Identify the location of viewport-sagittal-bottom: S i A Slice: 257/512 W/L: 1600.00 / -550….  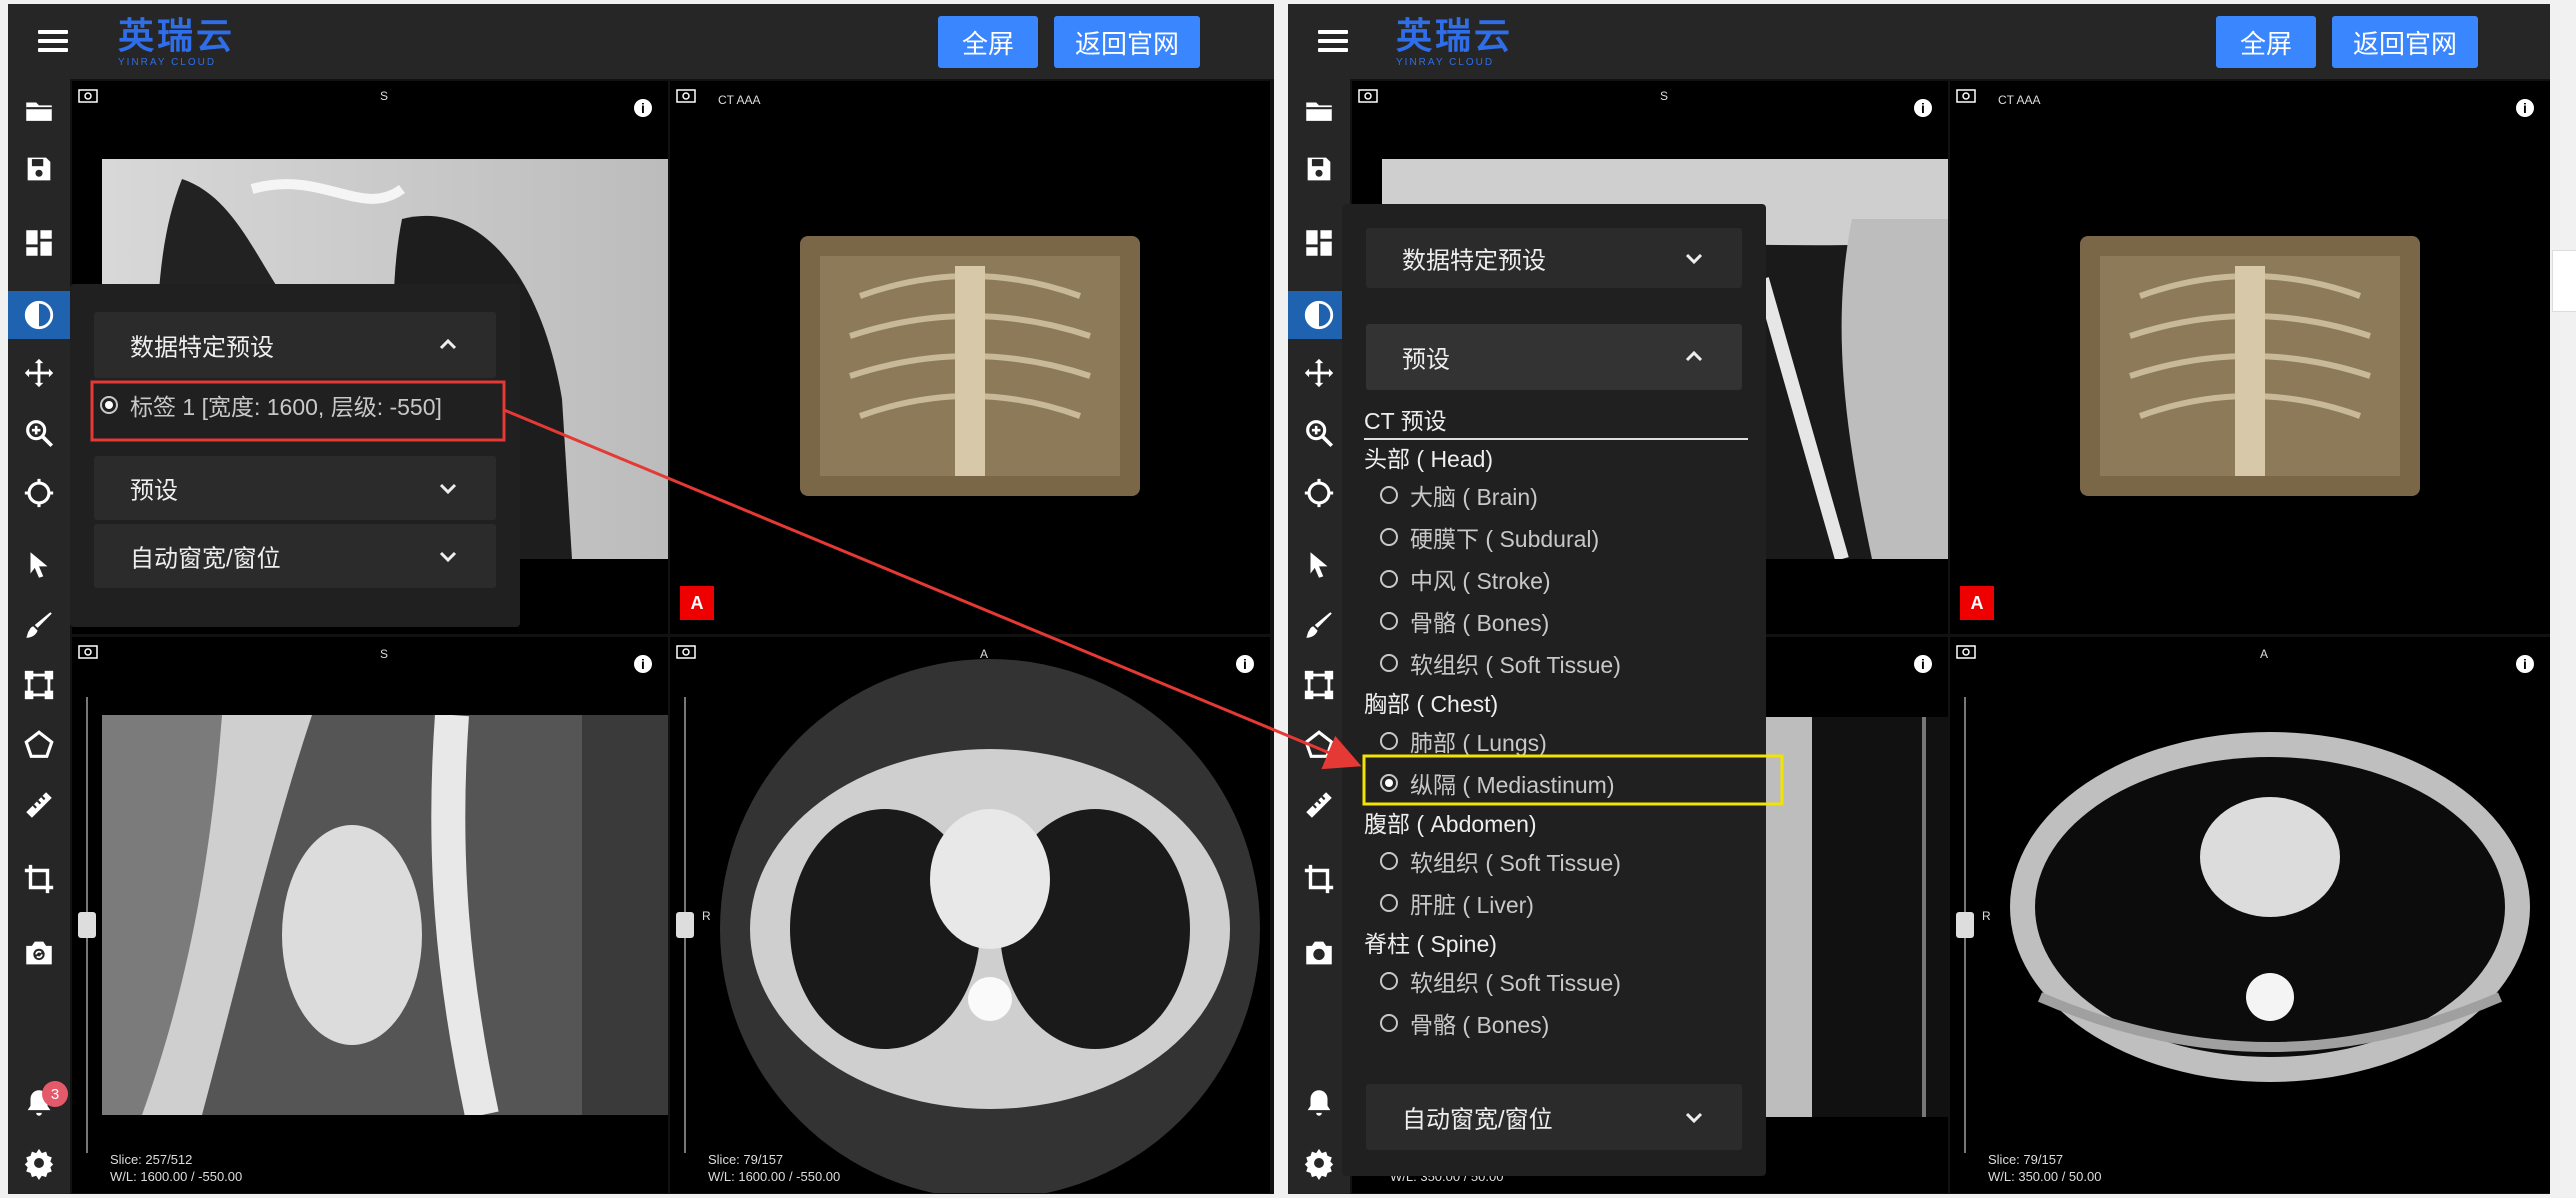
(370, 915).